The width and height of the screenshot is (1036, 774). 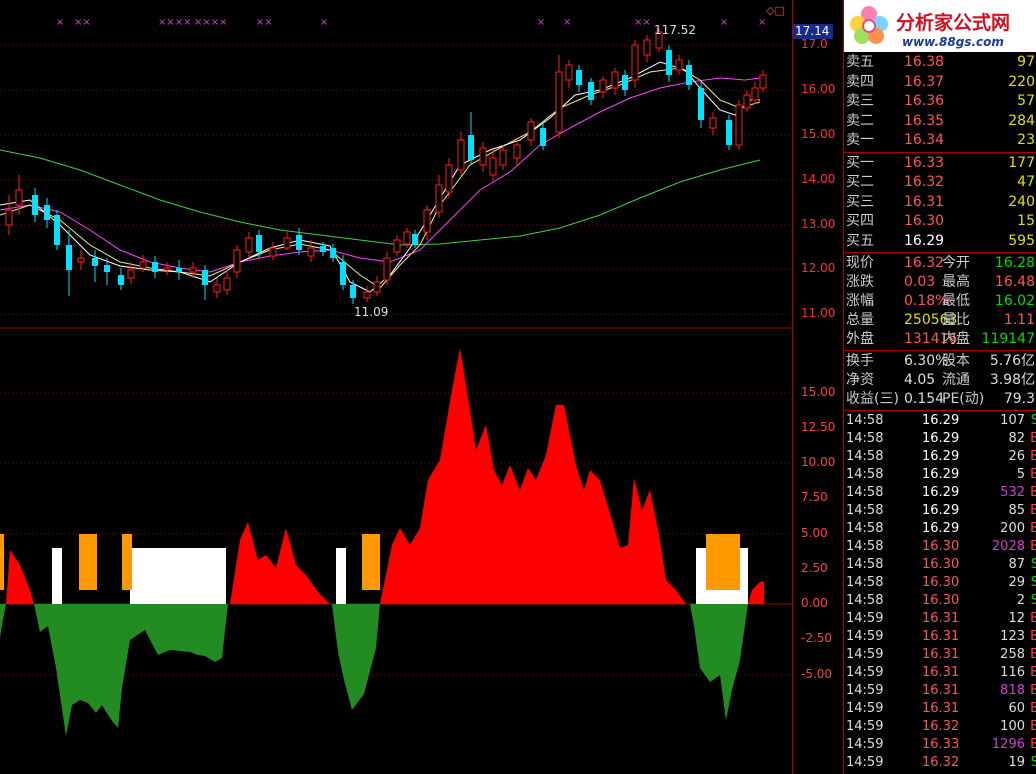 I want to click on tick-row: 14:59 16.31 123 B, so click(x=940, y=637).